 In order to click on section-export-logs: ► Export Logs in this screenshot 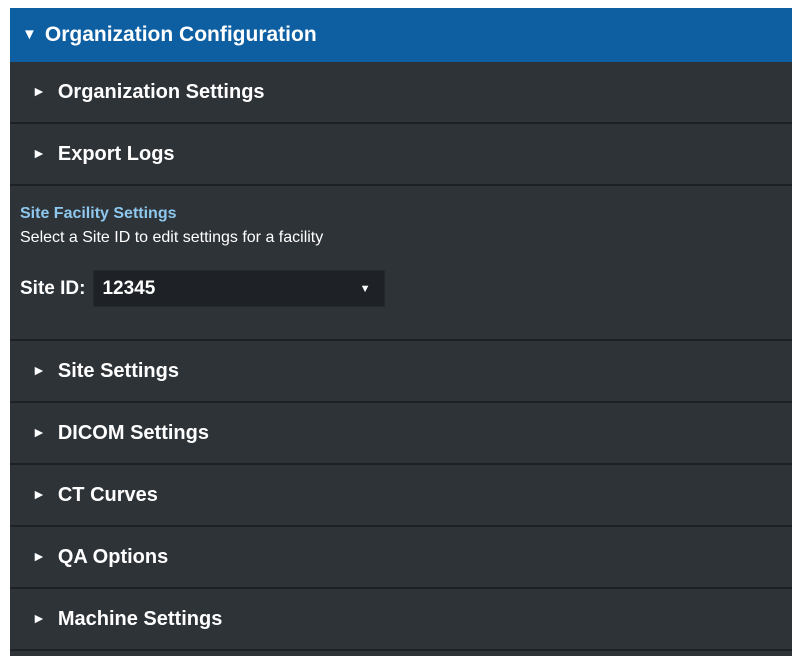, I will do `click(401, 155)`.